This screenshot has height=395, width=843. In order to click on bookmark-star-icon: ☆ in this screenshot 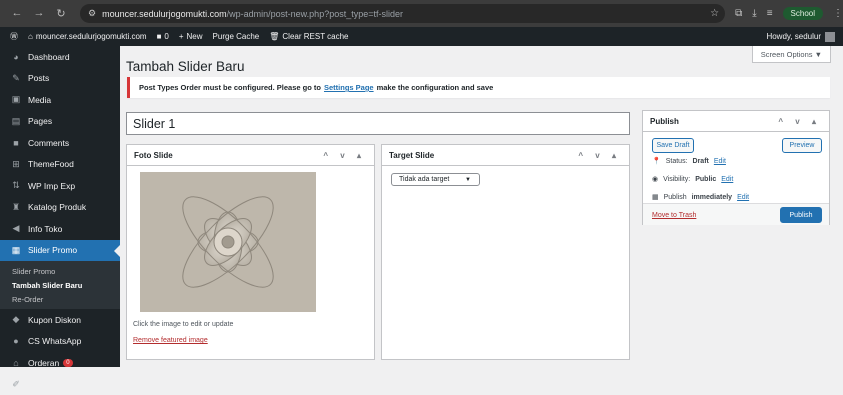, I will do `click(714, 13)`.